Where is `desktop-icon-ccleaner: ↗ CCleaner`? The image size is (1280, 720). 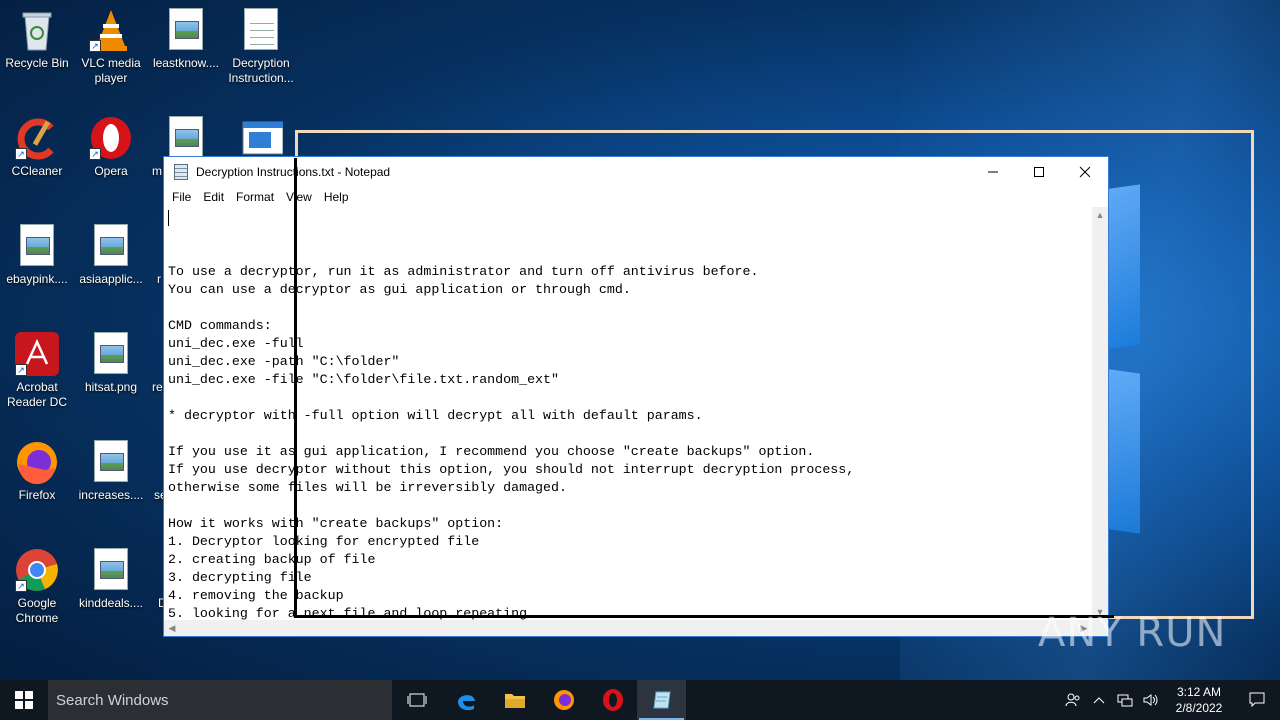 desktop-icon-ccleaner: ↗ CCleaner is located at coordinates (37, 147).